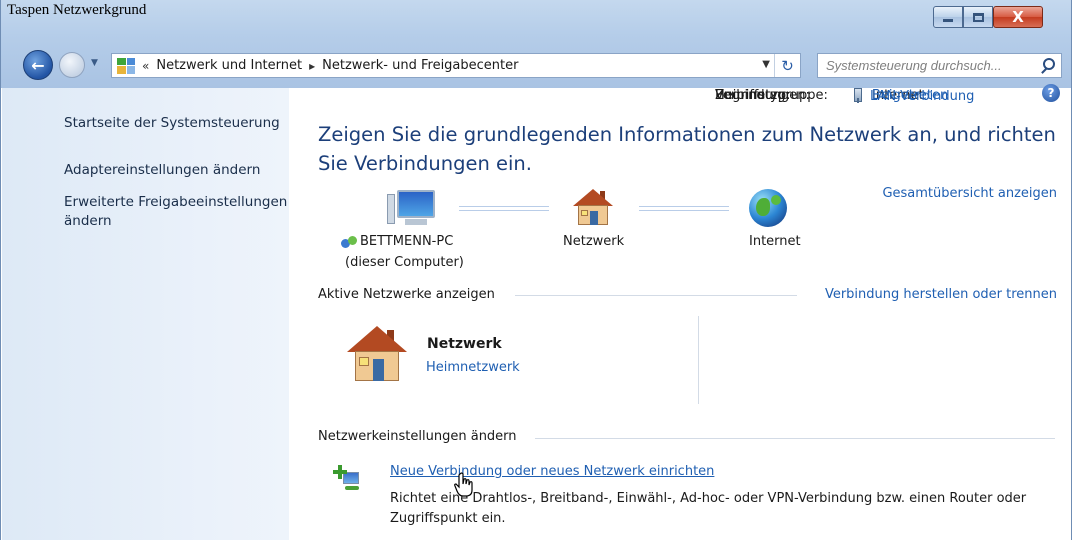  What do you see at coordinates (948, 17) in the screenshot?
I see `minimize-button` at bounding box center [948, 17].